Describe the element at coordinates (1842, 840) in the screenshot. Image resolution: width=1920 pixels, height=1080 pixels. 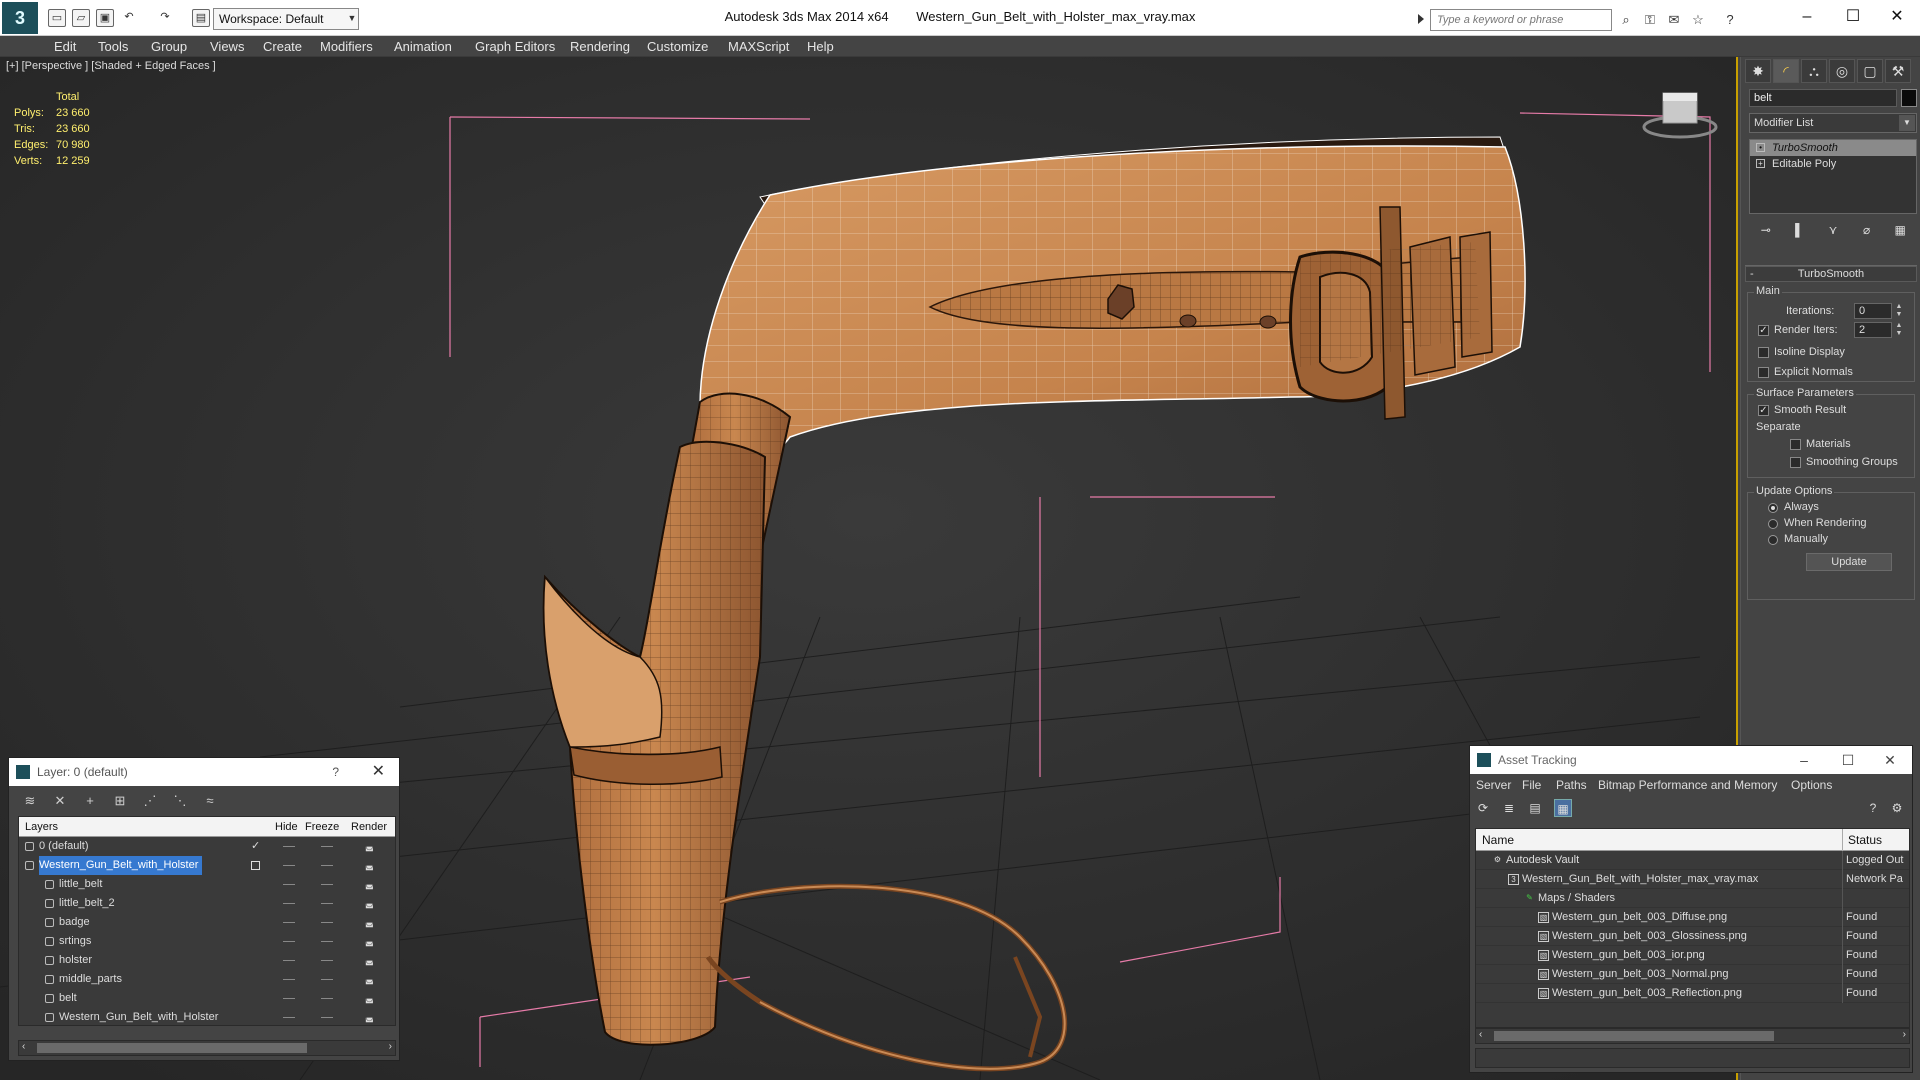
I see `column-divider` at that location.